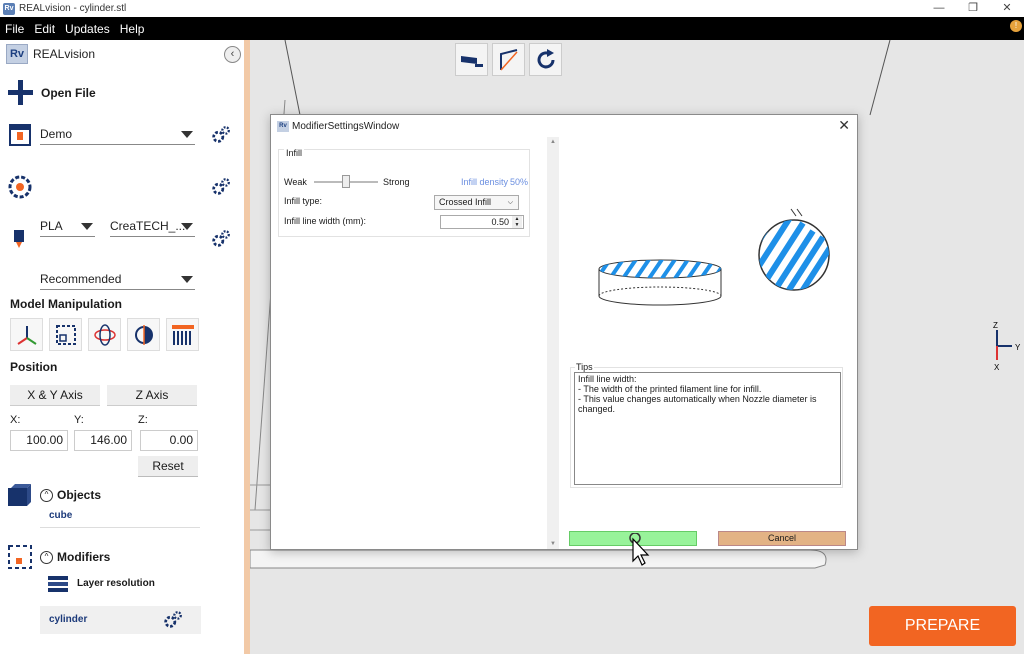  What do you see at coordinates (995, 325) in the screenshot?
I see `axis-z-label: Z` at bounding box center [995, 325].